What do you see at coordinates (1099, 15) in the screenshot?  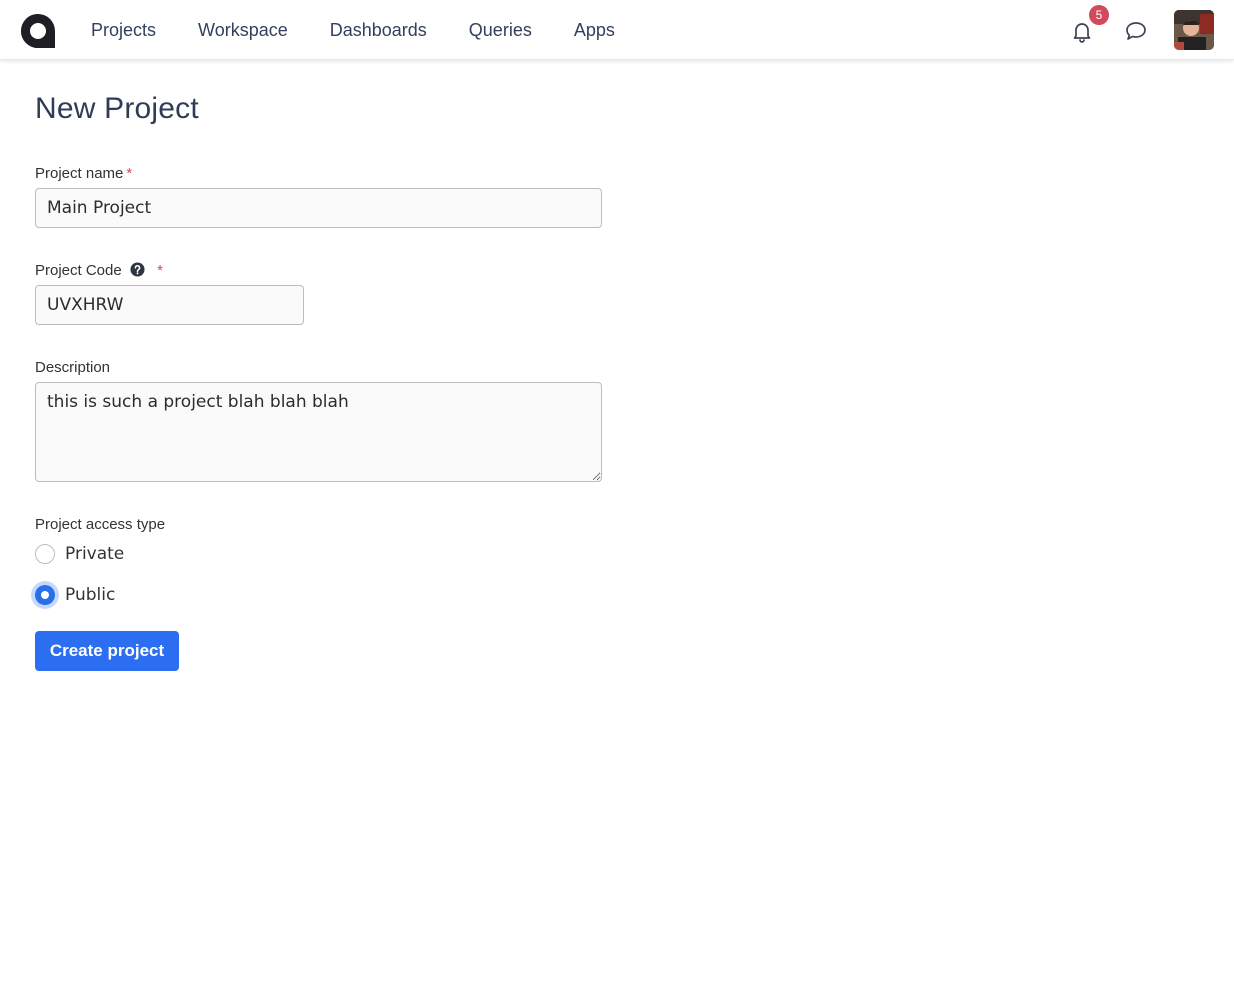 I see `notification-count-badge: 5` at bounding box center [1099, 15].